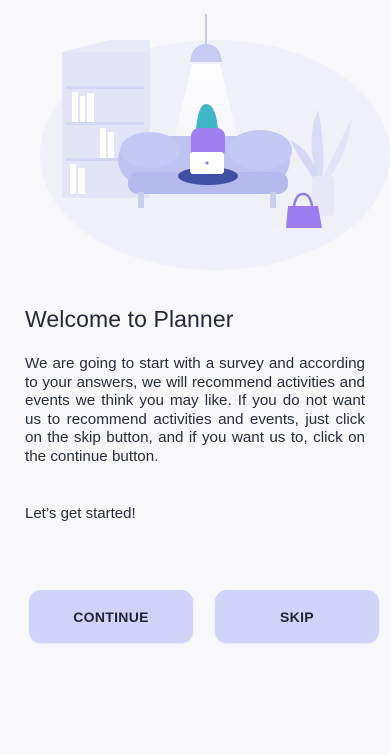 Image resolution: width=390 pixels, height=755 pixels. Describe the element at coordinates (297, 616) in the screenshot. I see `skip-button: SKIP` at that location.